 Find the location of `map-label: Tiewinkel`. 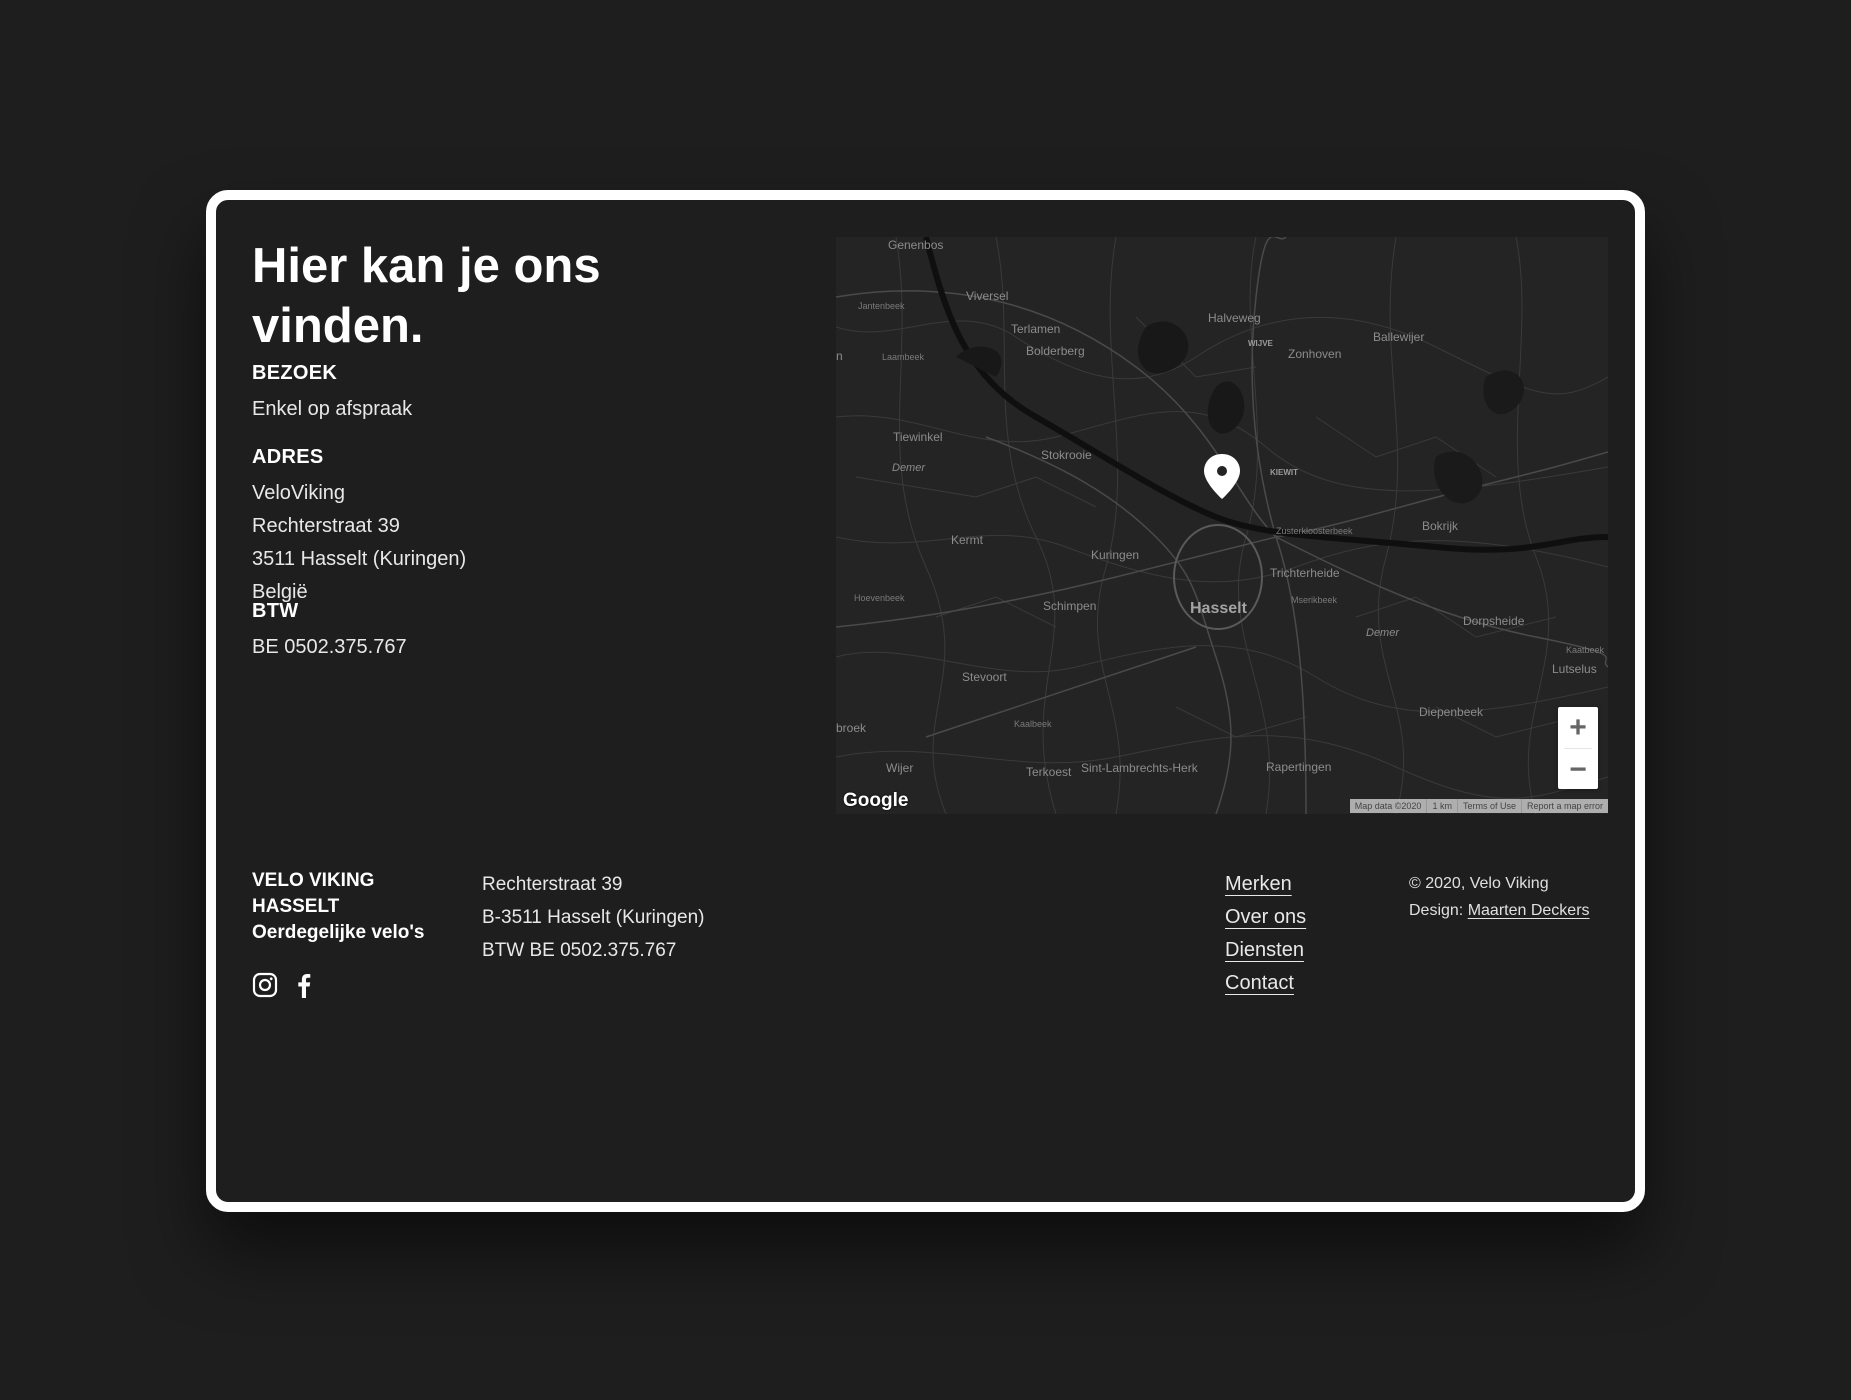

map-label: Tiewinkel is located at coordinates (918, 437).